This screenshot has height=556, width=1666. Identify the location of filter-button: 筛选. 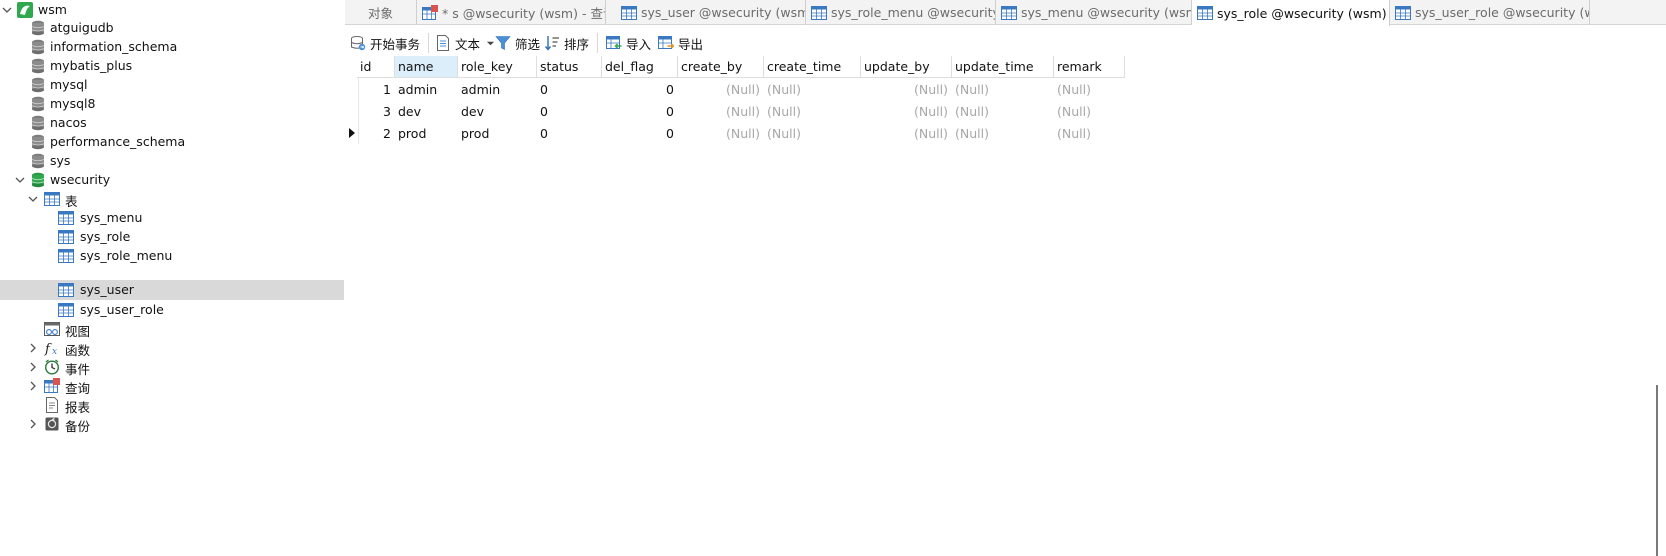
(517, 43).